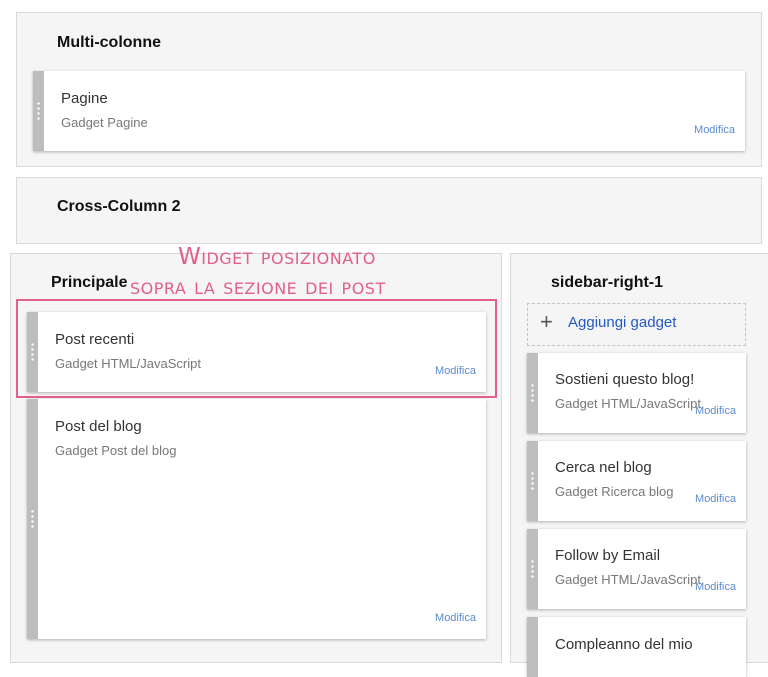  What do you see at coordinates (109, 42) in the screenshot?
I see `section-title: Multi-colonne` at bounding box center [109, 42].